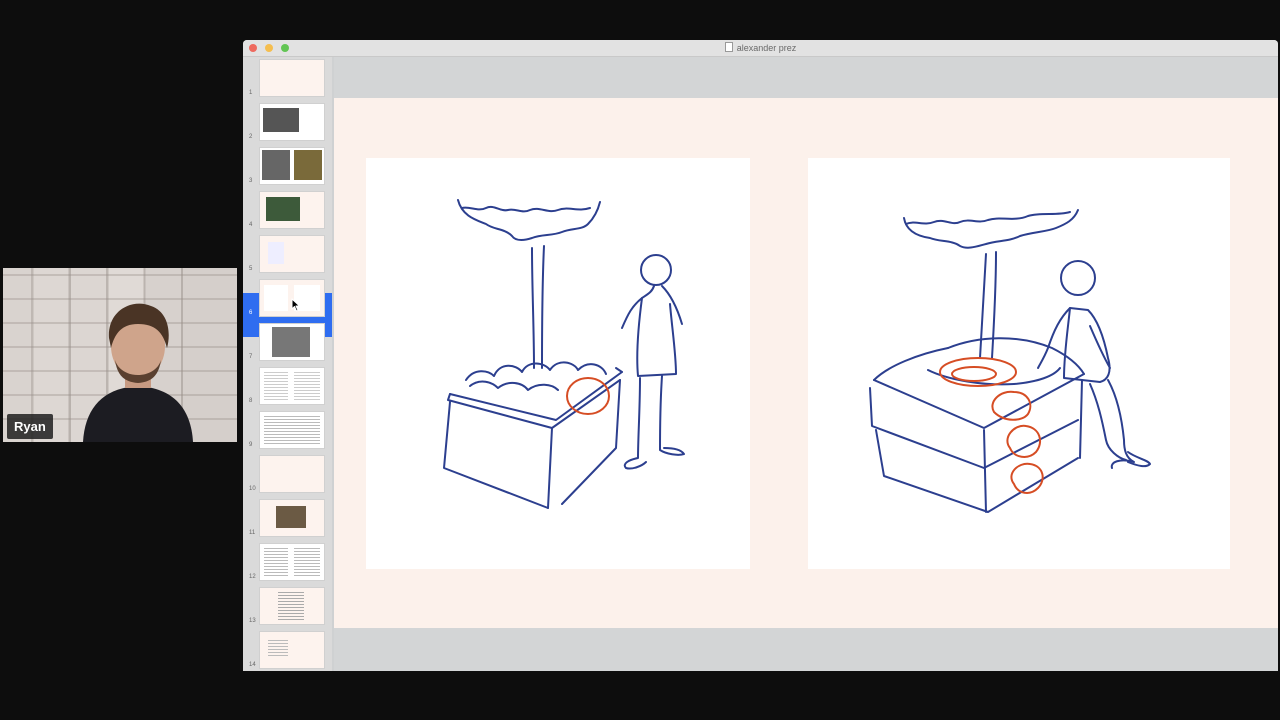 This screenshot has width=1280, height=720. I want to click on slide-number: 4, so click(251, 225).